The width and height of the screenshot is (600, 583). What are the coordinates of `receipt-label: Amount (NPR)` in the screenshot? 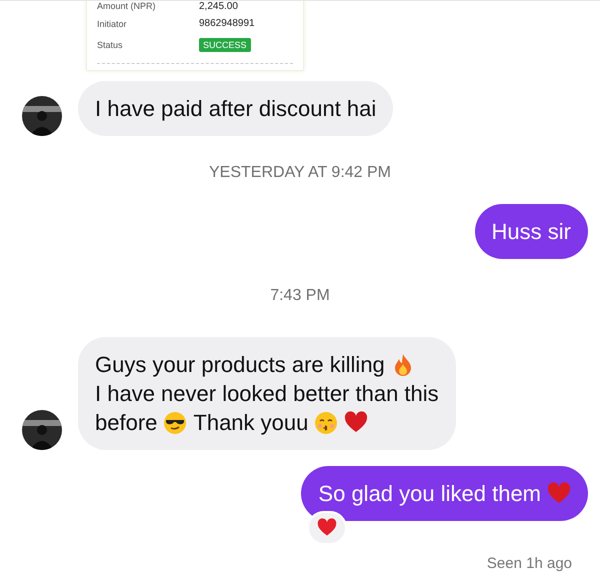 It's located at (127, 6).